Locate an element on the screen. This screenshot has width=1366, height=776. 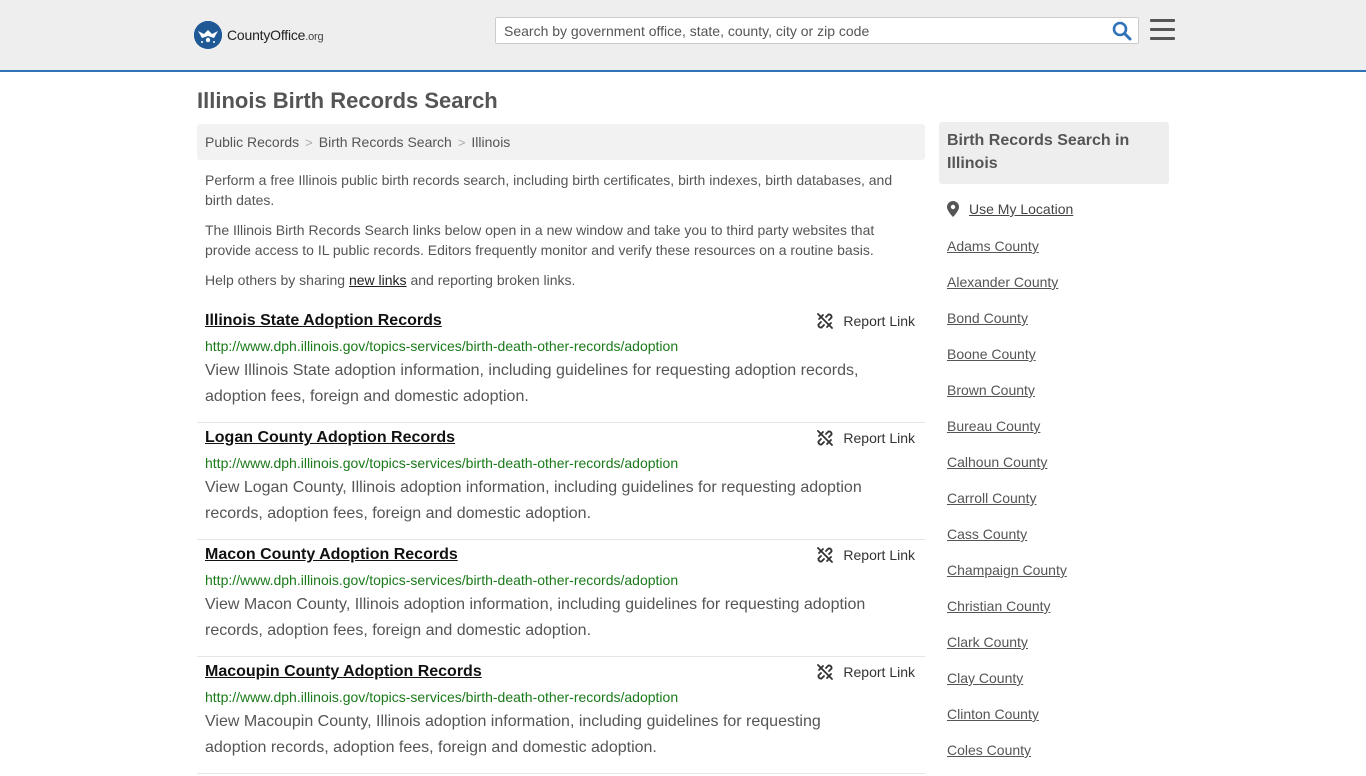
list-item: Clay County is located at coordinates (1007, 686).